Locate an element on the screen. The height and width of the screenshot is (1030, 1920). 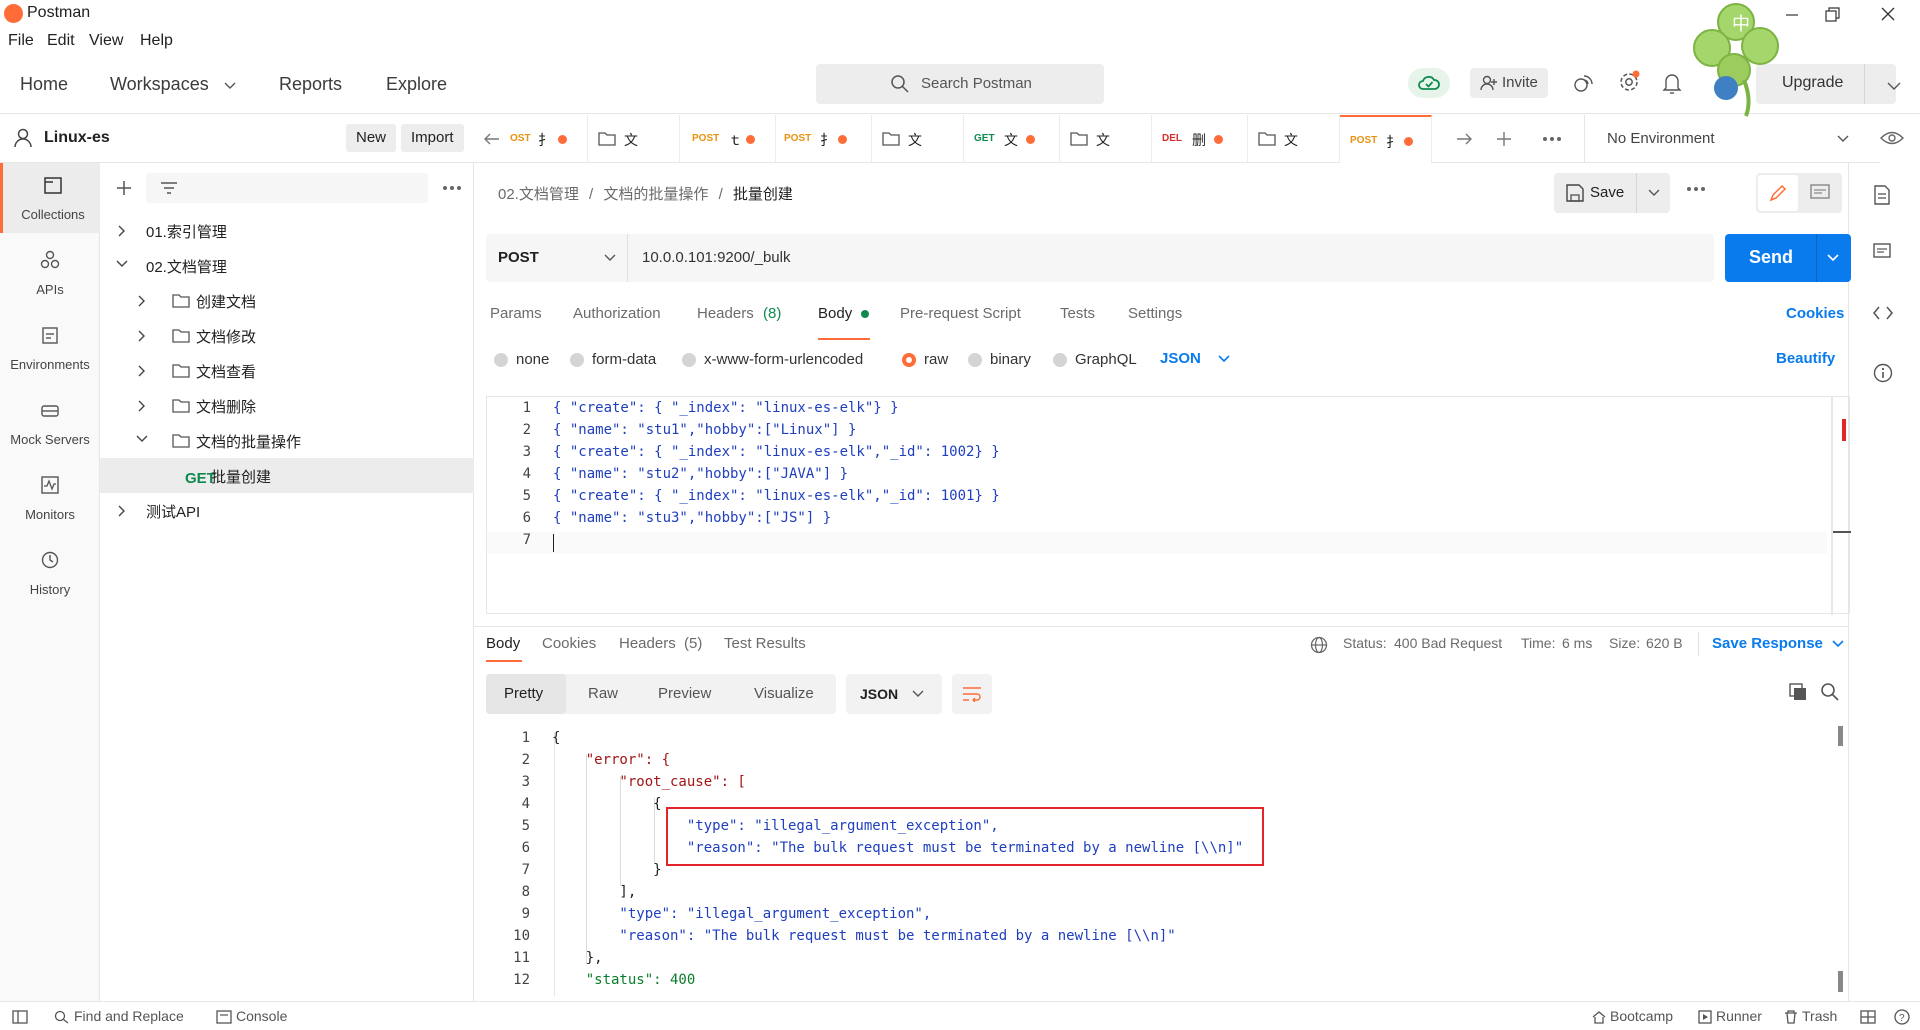
breadcrumb-item: 02.文档管理 is located at coordinates (538, 194).